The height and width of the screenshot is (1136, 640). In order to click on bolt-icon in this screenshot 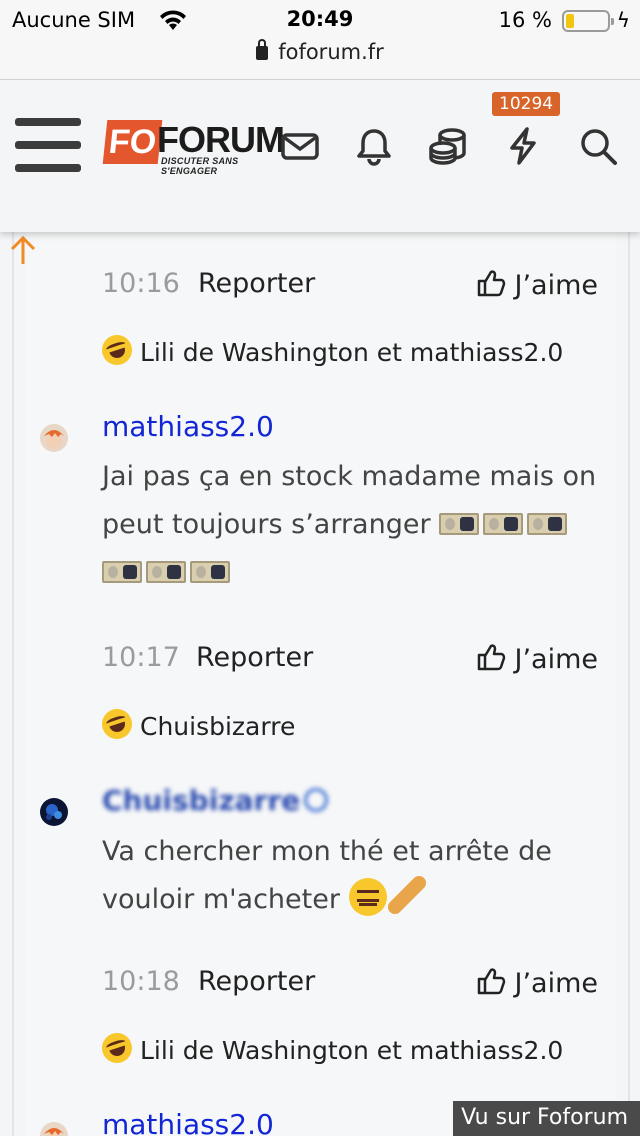, I will do `click(523, 146)`.